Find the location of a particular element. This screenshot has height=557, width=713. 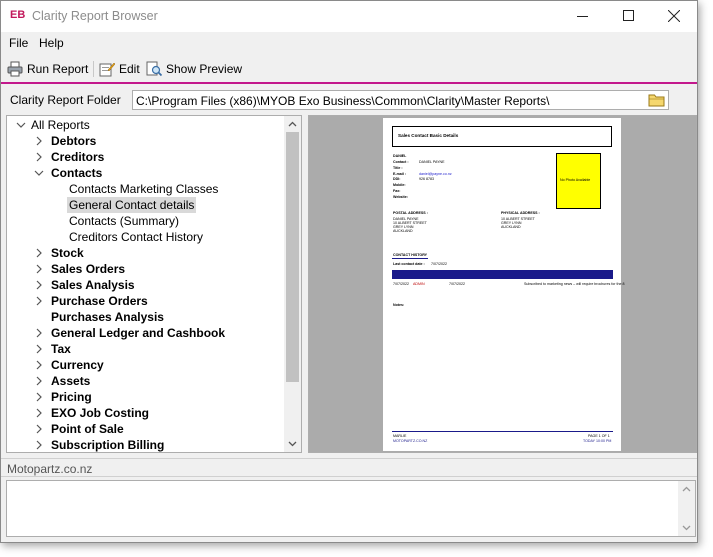

tree-category-item: Purchases Analysis is located at coordinates (107, 317).